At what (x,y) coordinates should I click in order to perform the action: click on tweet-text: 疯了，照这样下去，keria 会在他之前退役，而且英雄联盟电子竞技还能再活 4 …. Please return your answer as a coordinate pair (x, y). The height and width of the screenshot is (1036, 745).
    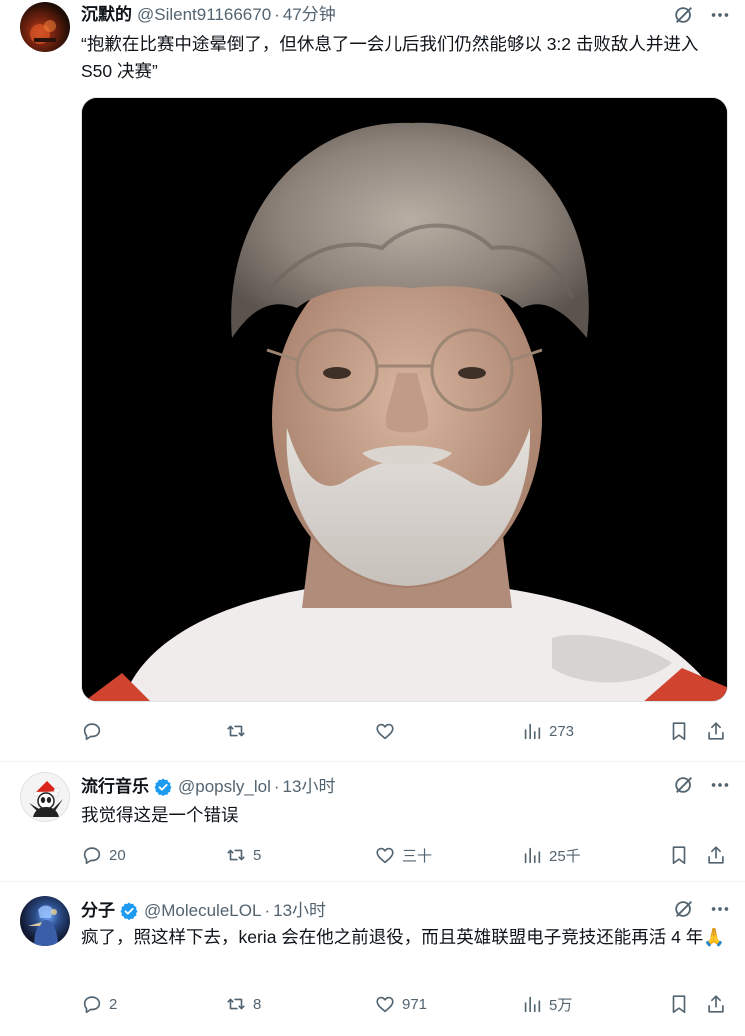
    Looking at the image, I should click on (403, 937).